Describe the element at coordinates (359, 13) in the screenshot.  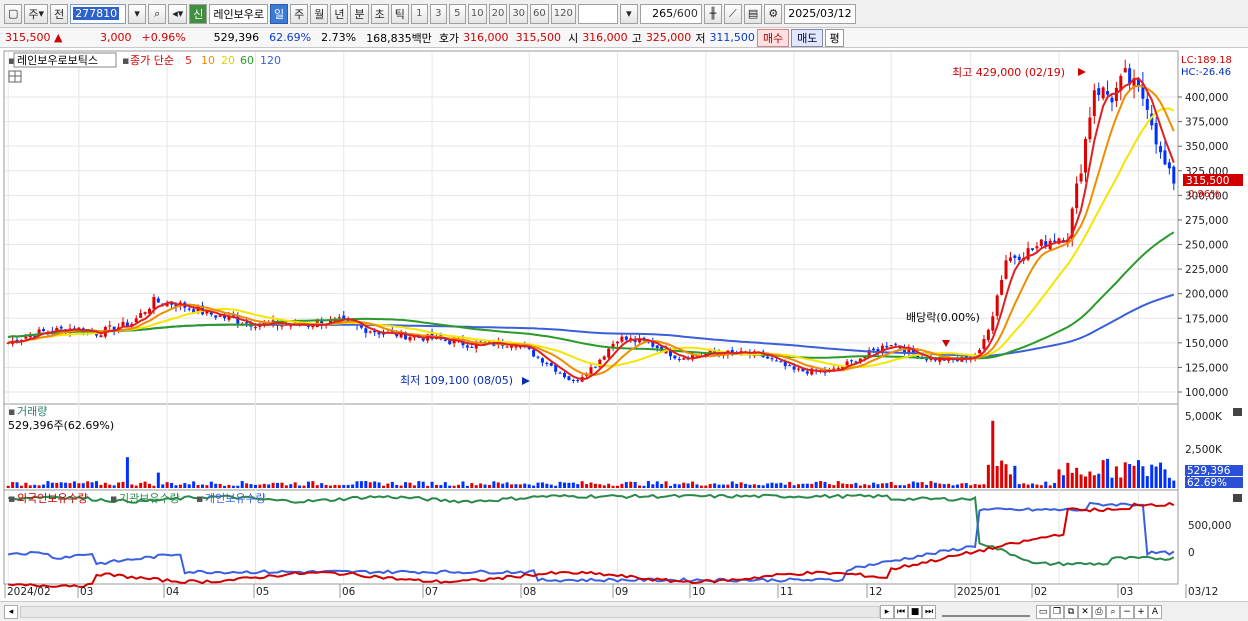
I see `period-minute: 분` at that location.